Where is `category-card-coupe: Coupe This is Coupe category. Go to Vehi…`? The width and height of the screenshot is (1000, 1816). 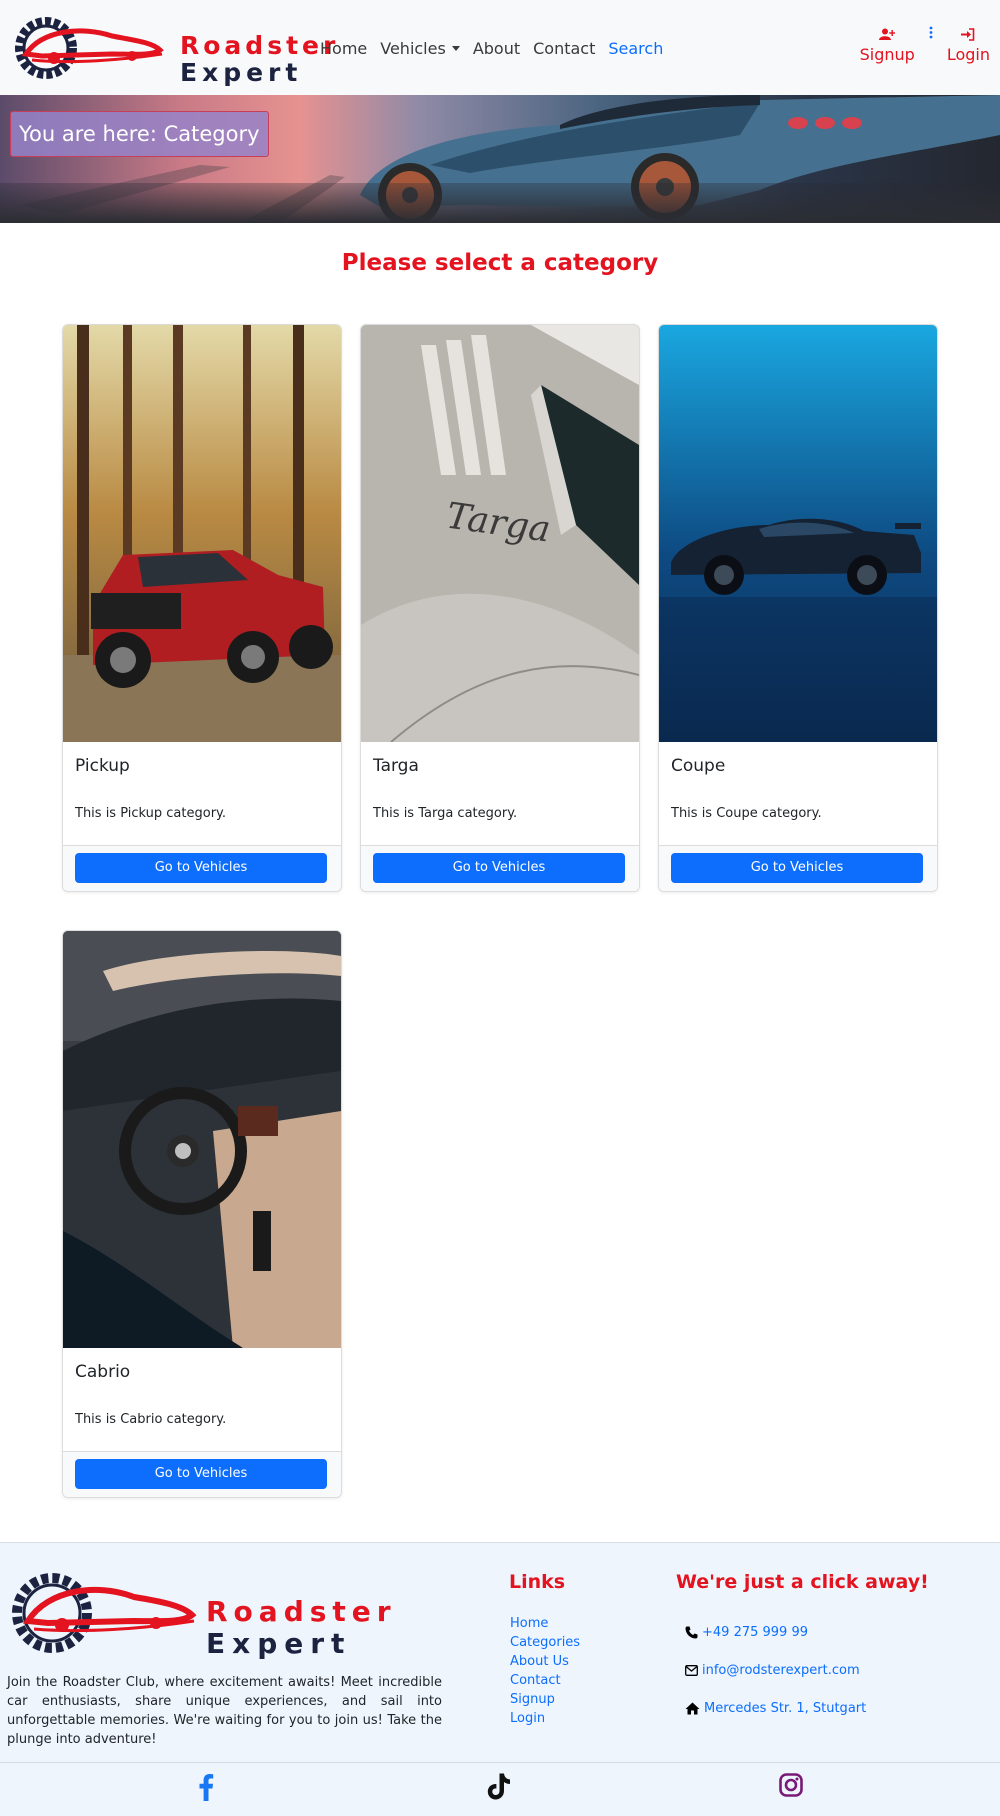 category-card-coupe: Coupe This is Coupe category. Go to Vehi… is located at coordinates (798, 608).